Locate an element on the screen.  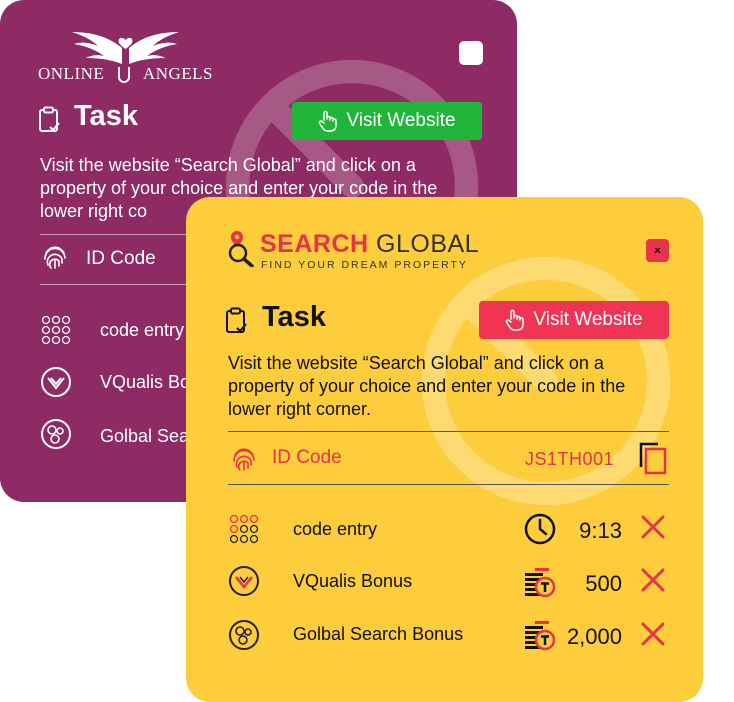
row-label: VQualis Bo is located at coordinates (145, 382).